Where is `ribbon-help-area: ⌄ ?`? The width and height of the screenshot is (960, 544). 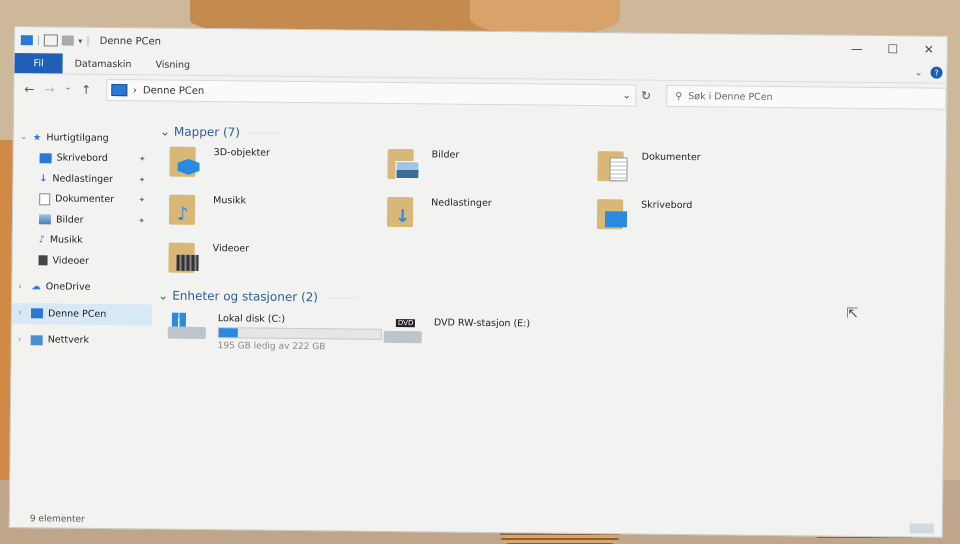
ribbon-help-area: ⌄ ? is located at coordinates (930, 72).